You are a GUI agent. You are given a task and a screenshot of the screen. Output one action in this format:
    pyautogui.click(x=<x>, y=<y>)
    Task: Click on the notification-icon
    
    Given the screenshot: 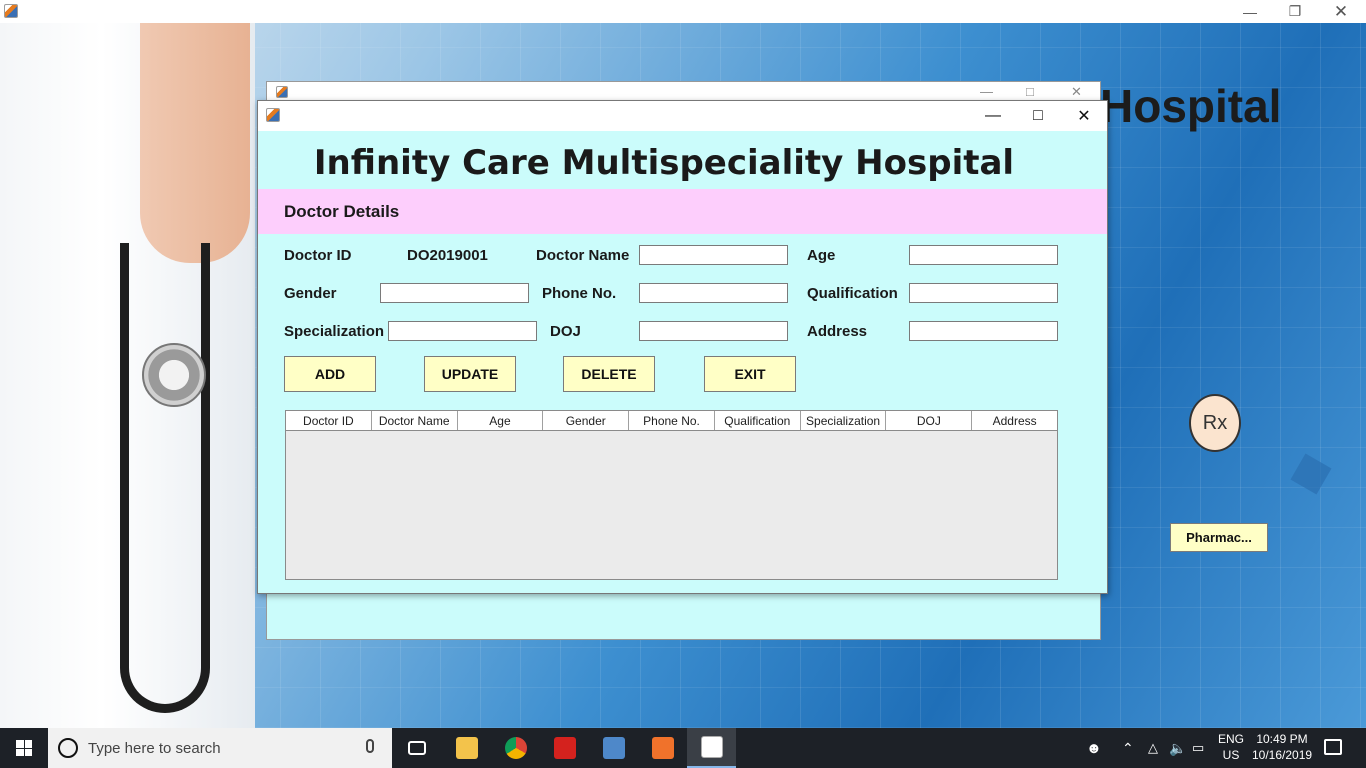 What is the action you would take?
    pyautogui.click(x=1333, y=747)
    